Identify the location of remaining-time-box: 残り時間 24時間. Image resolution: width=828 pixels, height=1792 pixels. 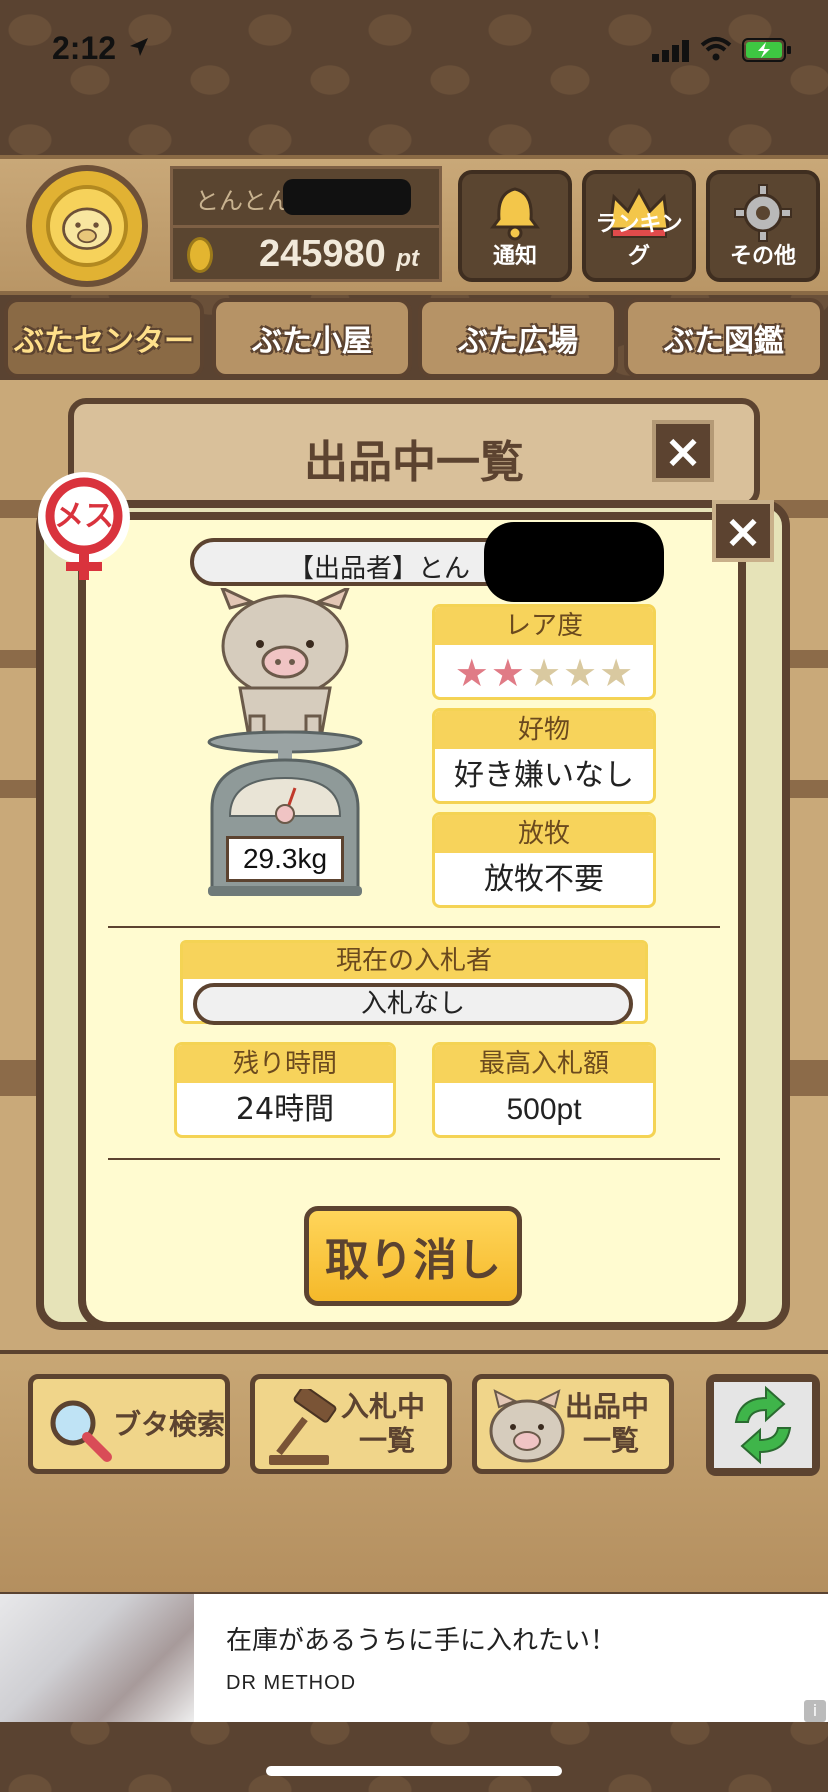
(285, 1090).